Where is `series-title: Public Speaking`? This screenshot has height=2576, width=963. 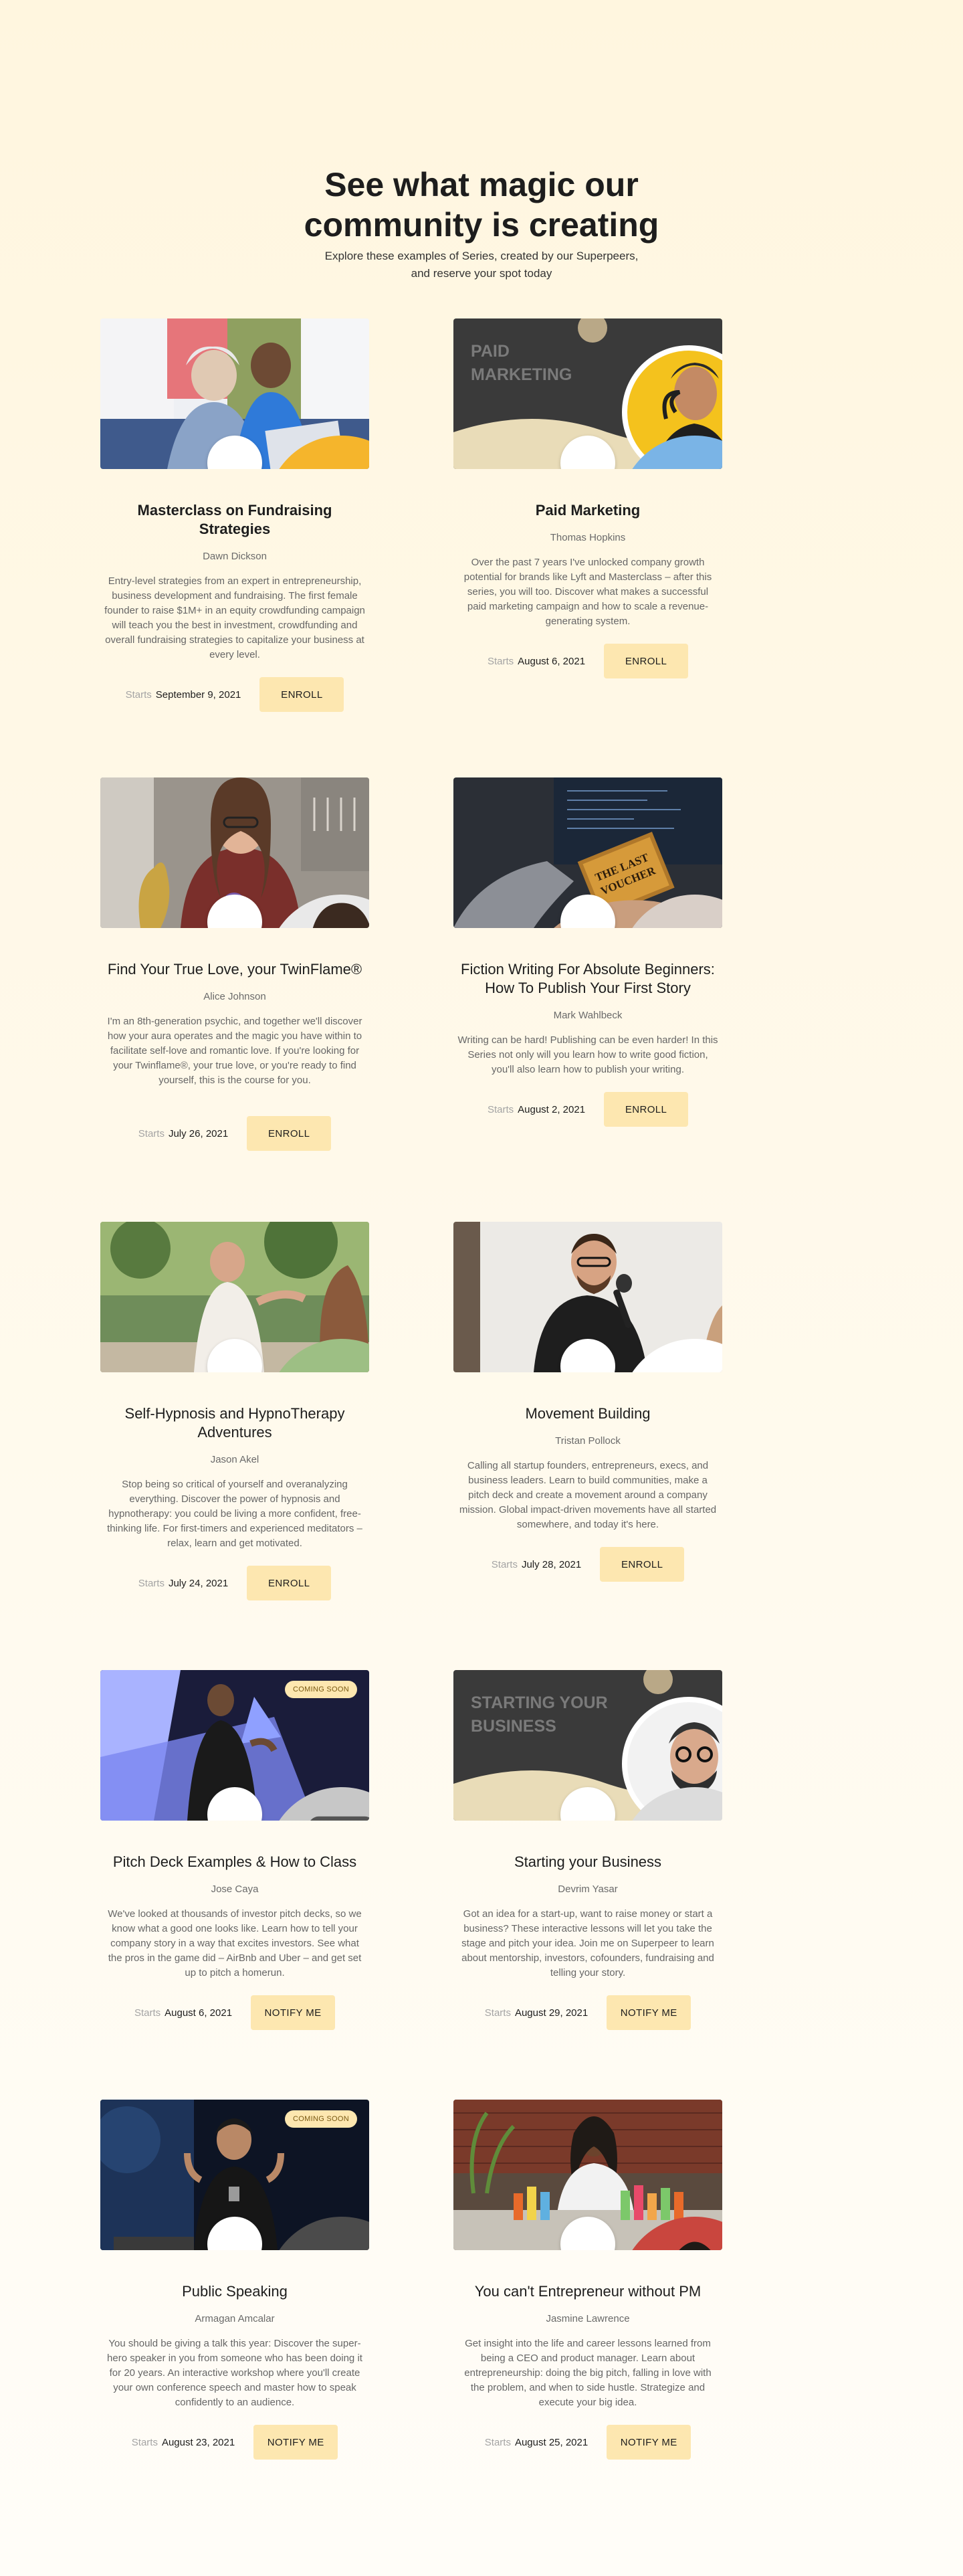
series-title: Public Speaking is located at coordinates (234, 2291).